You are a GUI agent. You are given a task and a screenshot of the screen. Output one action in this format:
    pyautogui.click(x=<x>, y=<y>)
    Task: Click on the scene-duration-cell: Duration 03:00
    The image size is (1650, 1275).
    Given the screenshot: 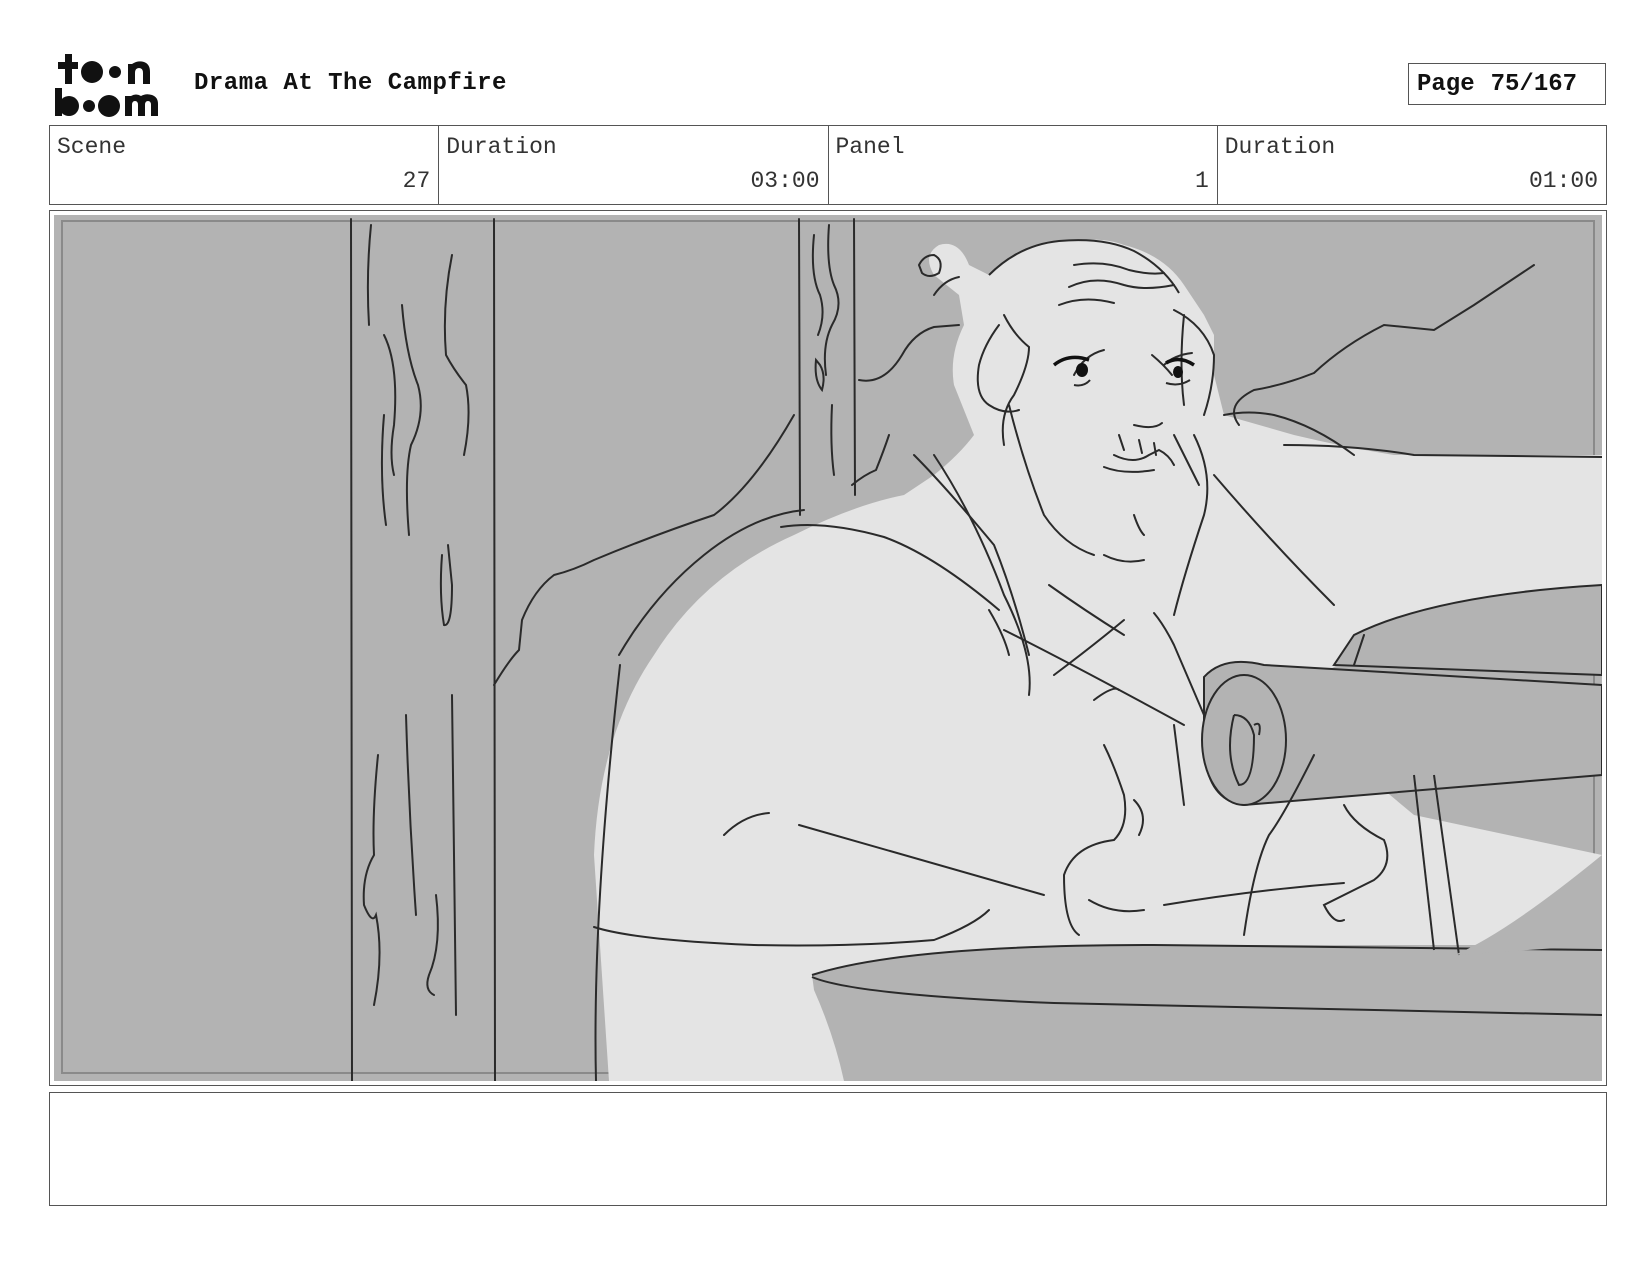 What is the action you would take?
    pyautogui.click(x=634, y=165)
    